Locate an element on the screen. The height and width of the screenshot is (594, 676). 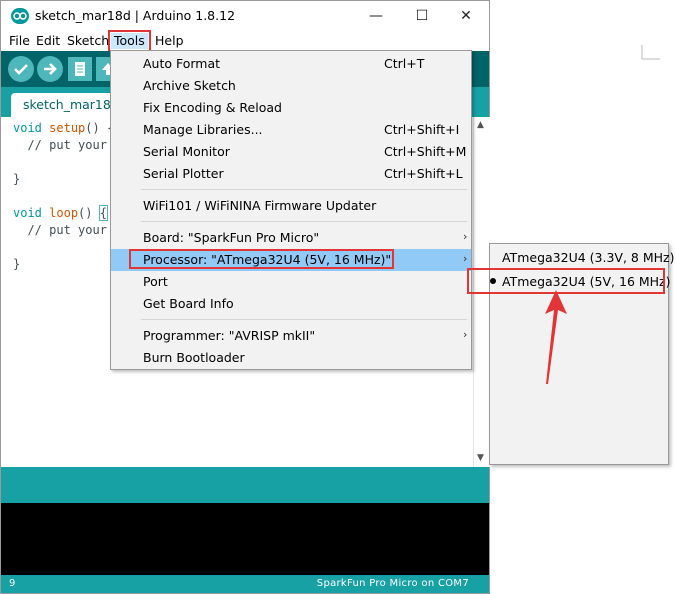
arduino-logo-icon is located at coordinates (20, 16).